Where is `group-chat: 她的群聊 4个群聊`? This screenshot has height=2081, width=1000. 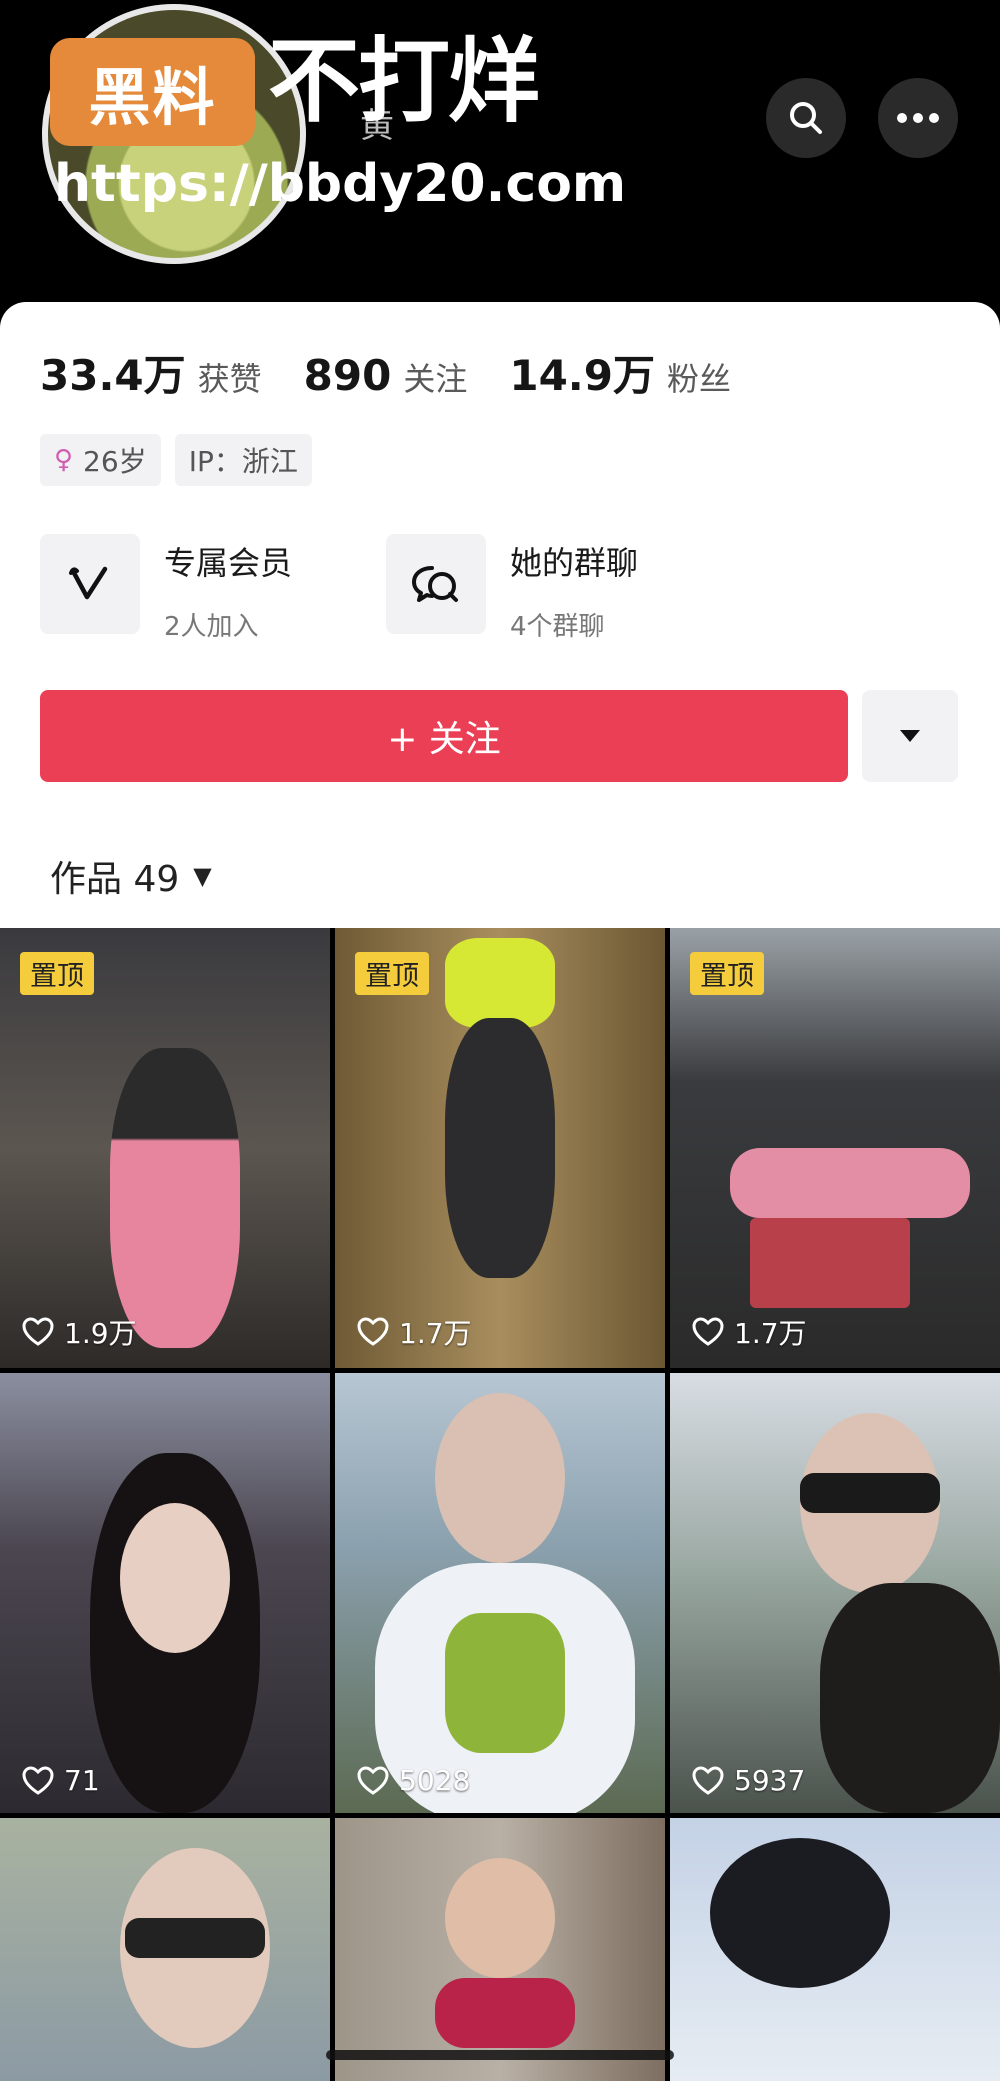
group-chat: 她的群聊 4个群聊 is located at coordinates (512, 588).